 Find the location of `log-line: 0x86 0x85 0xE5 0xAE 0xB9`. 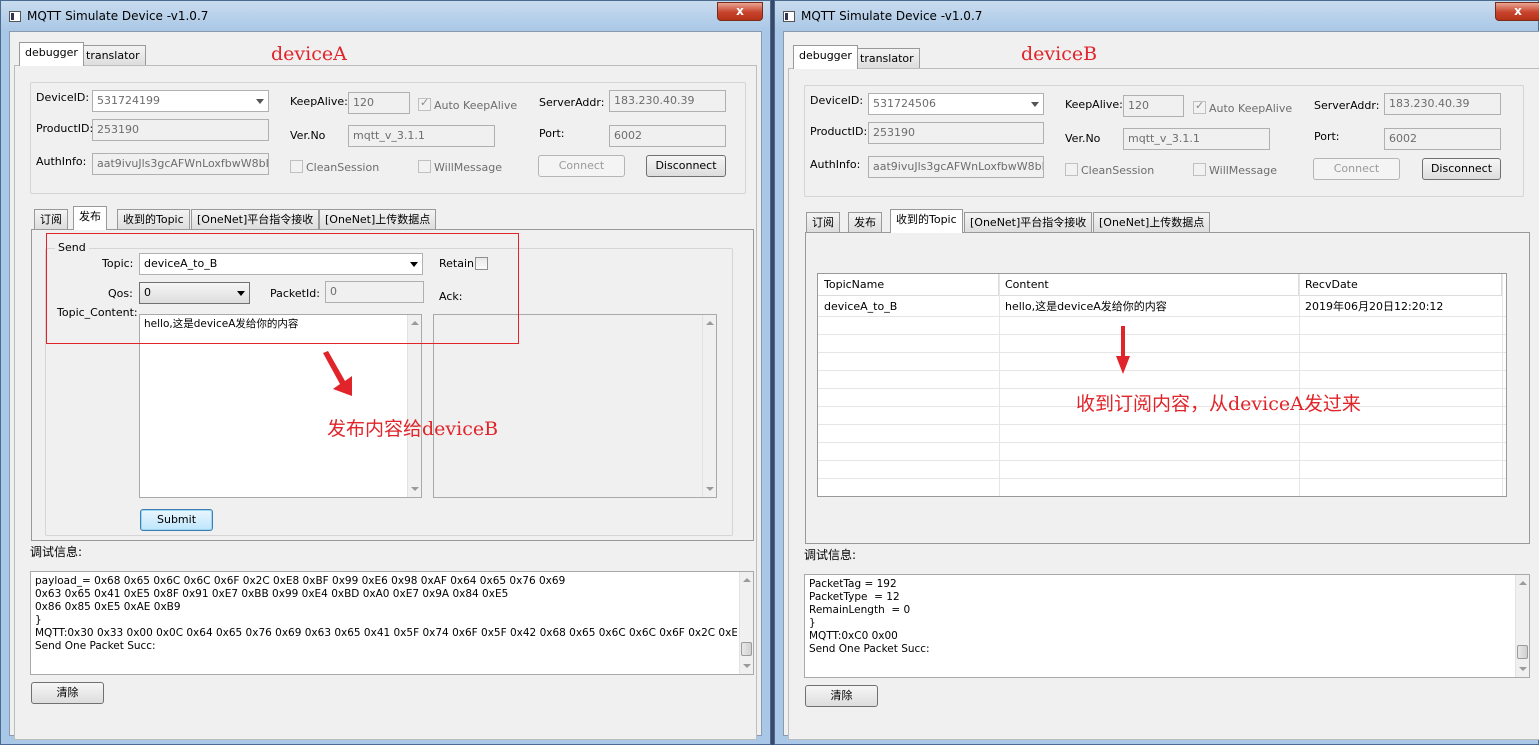

log-line: 0x86 0x85 0xE5 0xAE 0xB9 is located at coordinates (108, 607).